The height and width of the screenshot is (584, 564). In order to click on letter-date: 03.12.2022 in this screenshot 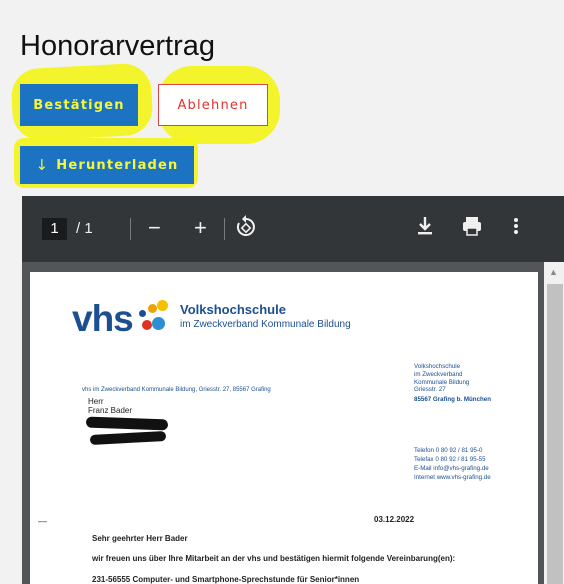, I will do `click(394, 519)`.